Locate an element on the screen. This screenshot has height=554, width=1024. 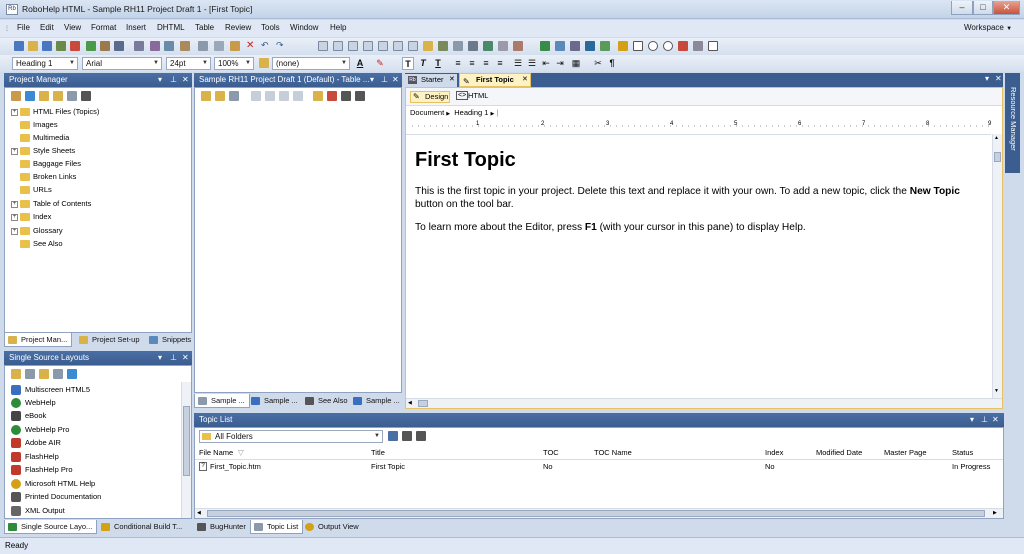
image-map-icon is located at coordinates (683, 46).